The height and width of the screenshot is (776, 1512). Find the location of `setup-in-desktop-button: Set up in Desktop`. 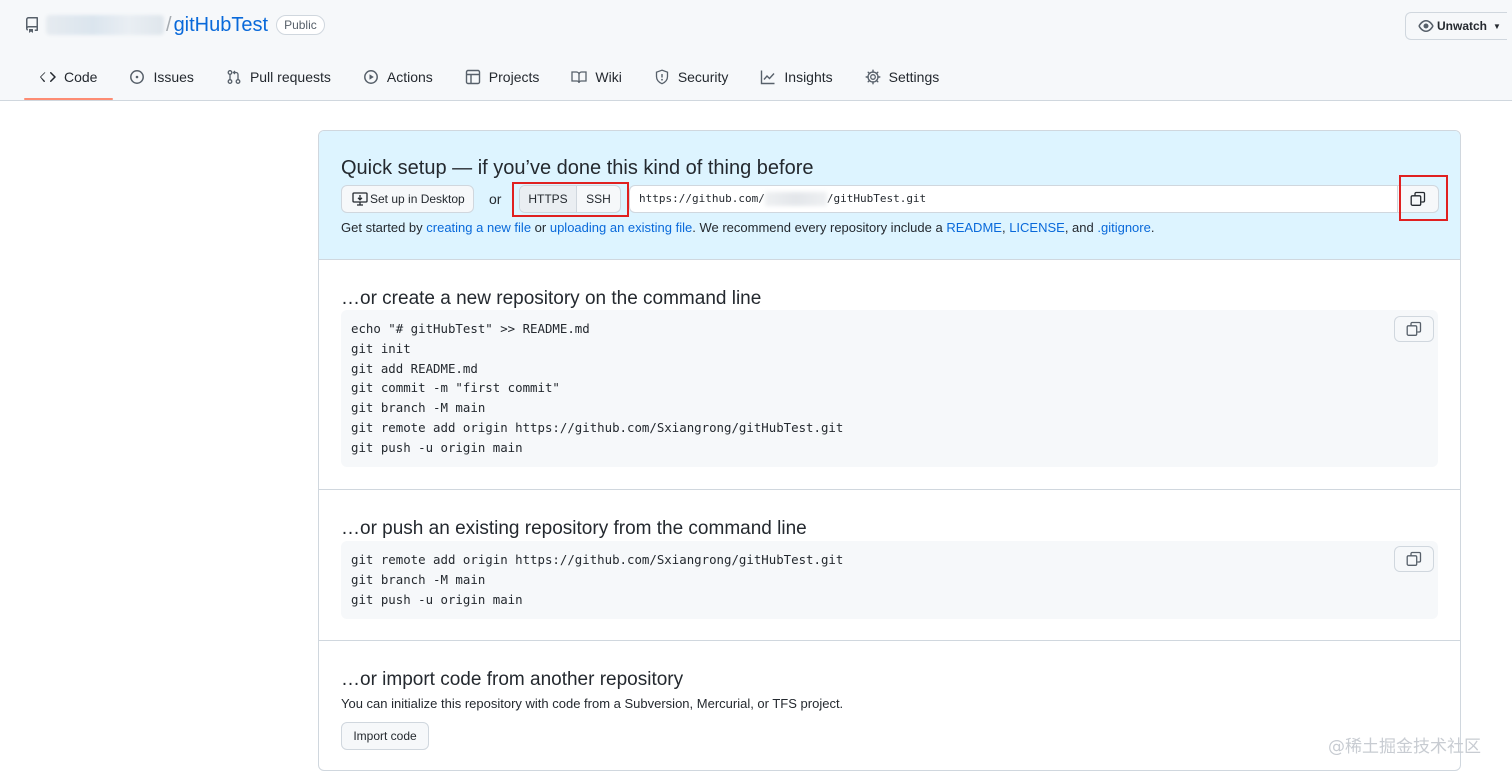

setup-in-desktop-button: Set up in Desktop is located at coordinates (407, 199).